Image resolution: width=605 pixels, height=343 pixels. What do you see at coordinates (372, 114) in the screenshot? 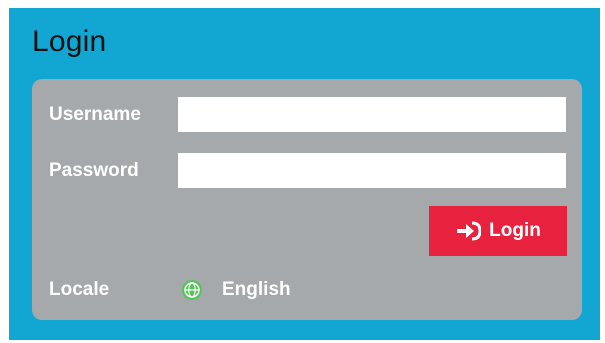
I see `username-input` at bounding box center [372, 114].